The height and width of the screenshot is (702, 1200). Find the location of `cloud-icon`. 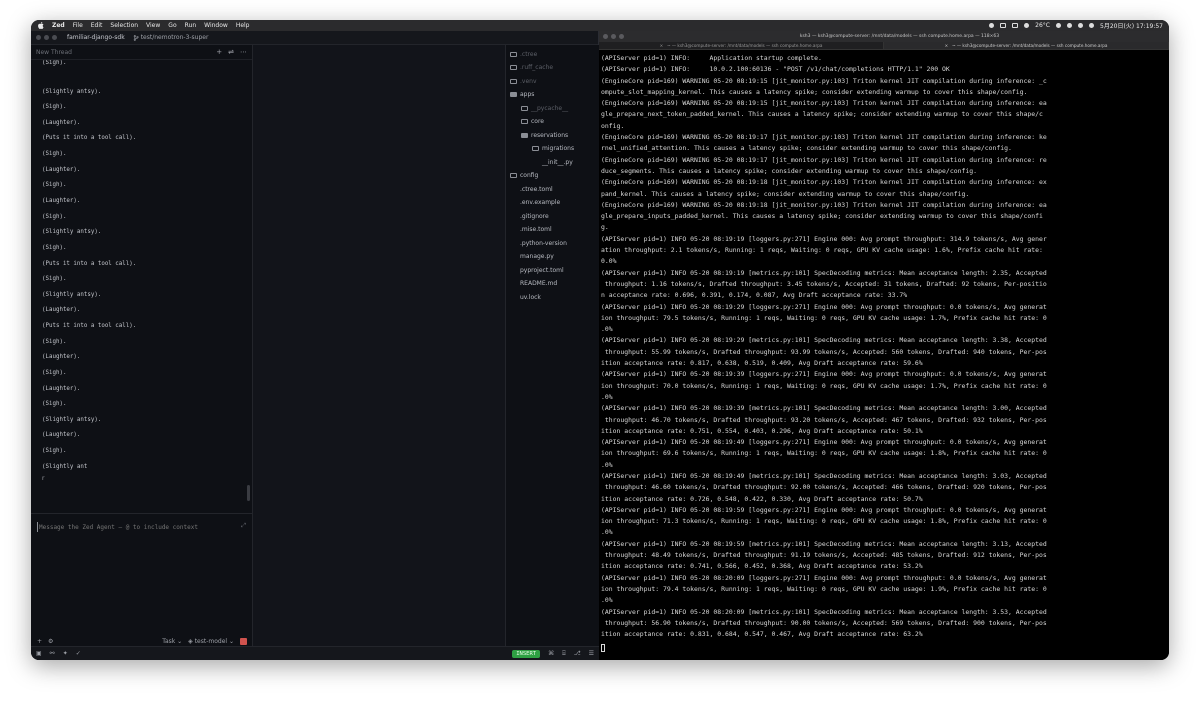

cloud-icon is located at coordinates (1027, 25).